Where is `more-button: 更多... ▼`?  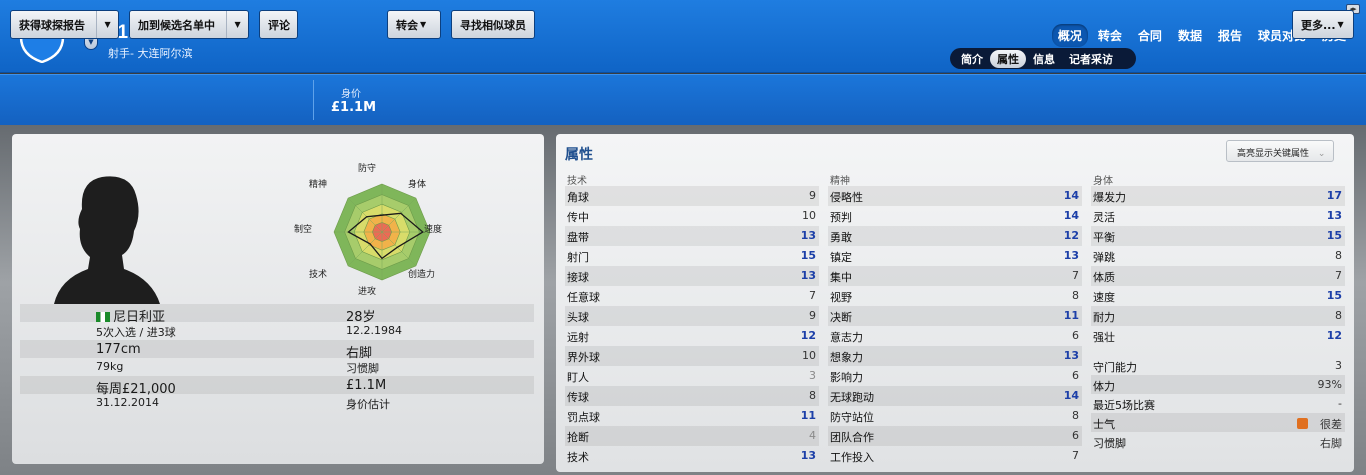 more-button: 更多... ▼ is located at coordinates (1323, 24).